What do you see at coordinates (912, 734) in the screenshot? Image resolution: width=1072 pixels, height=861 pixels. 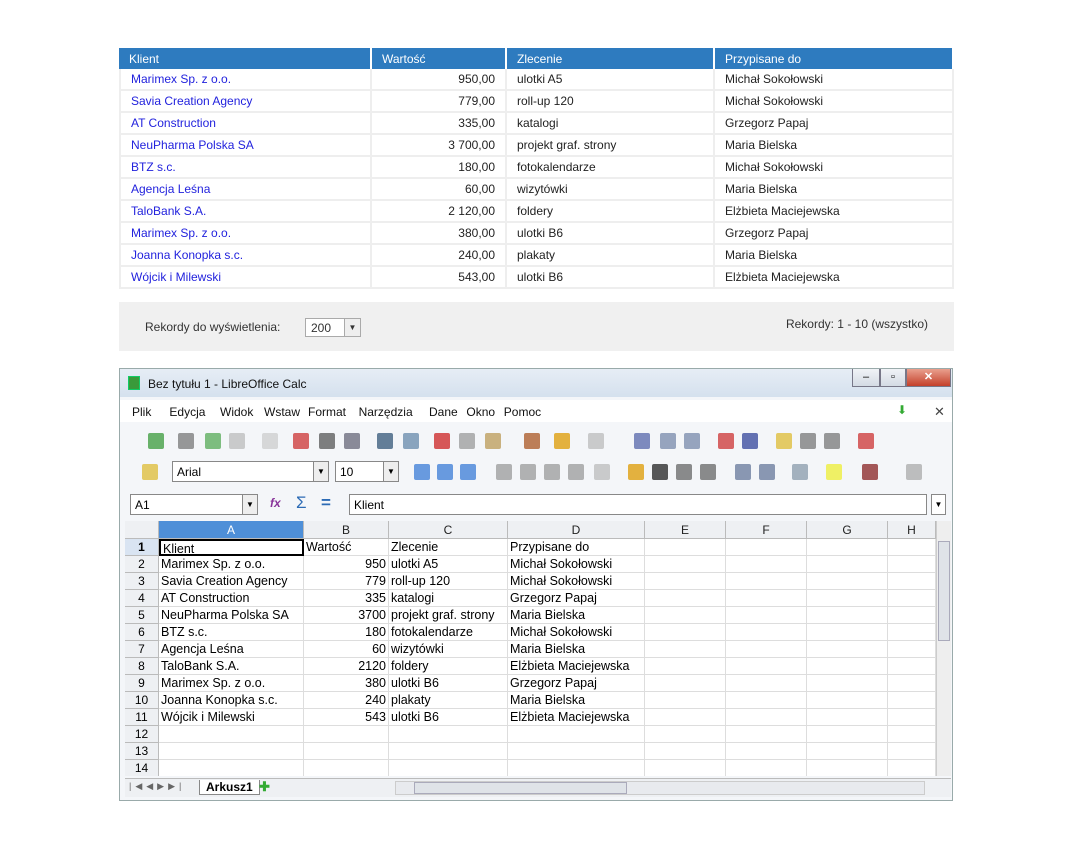 I see `cell-h12` at bounding box center [912, 734].